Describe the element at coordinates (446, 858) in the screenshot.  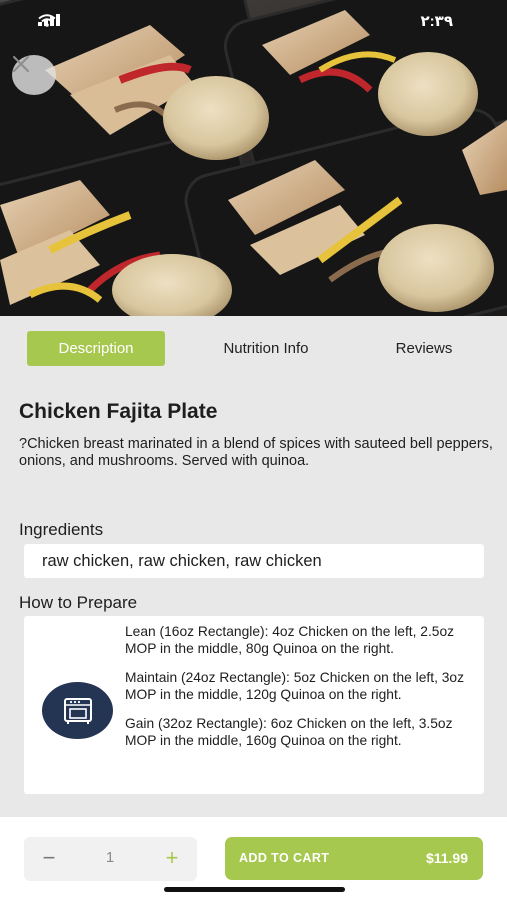
I see `price-label: $11.99` at that location.